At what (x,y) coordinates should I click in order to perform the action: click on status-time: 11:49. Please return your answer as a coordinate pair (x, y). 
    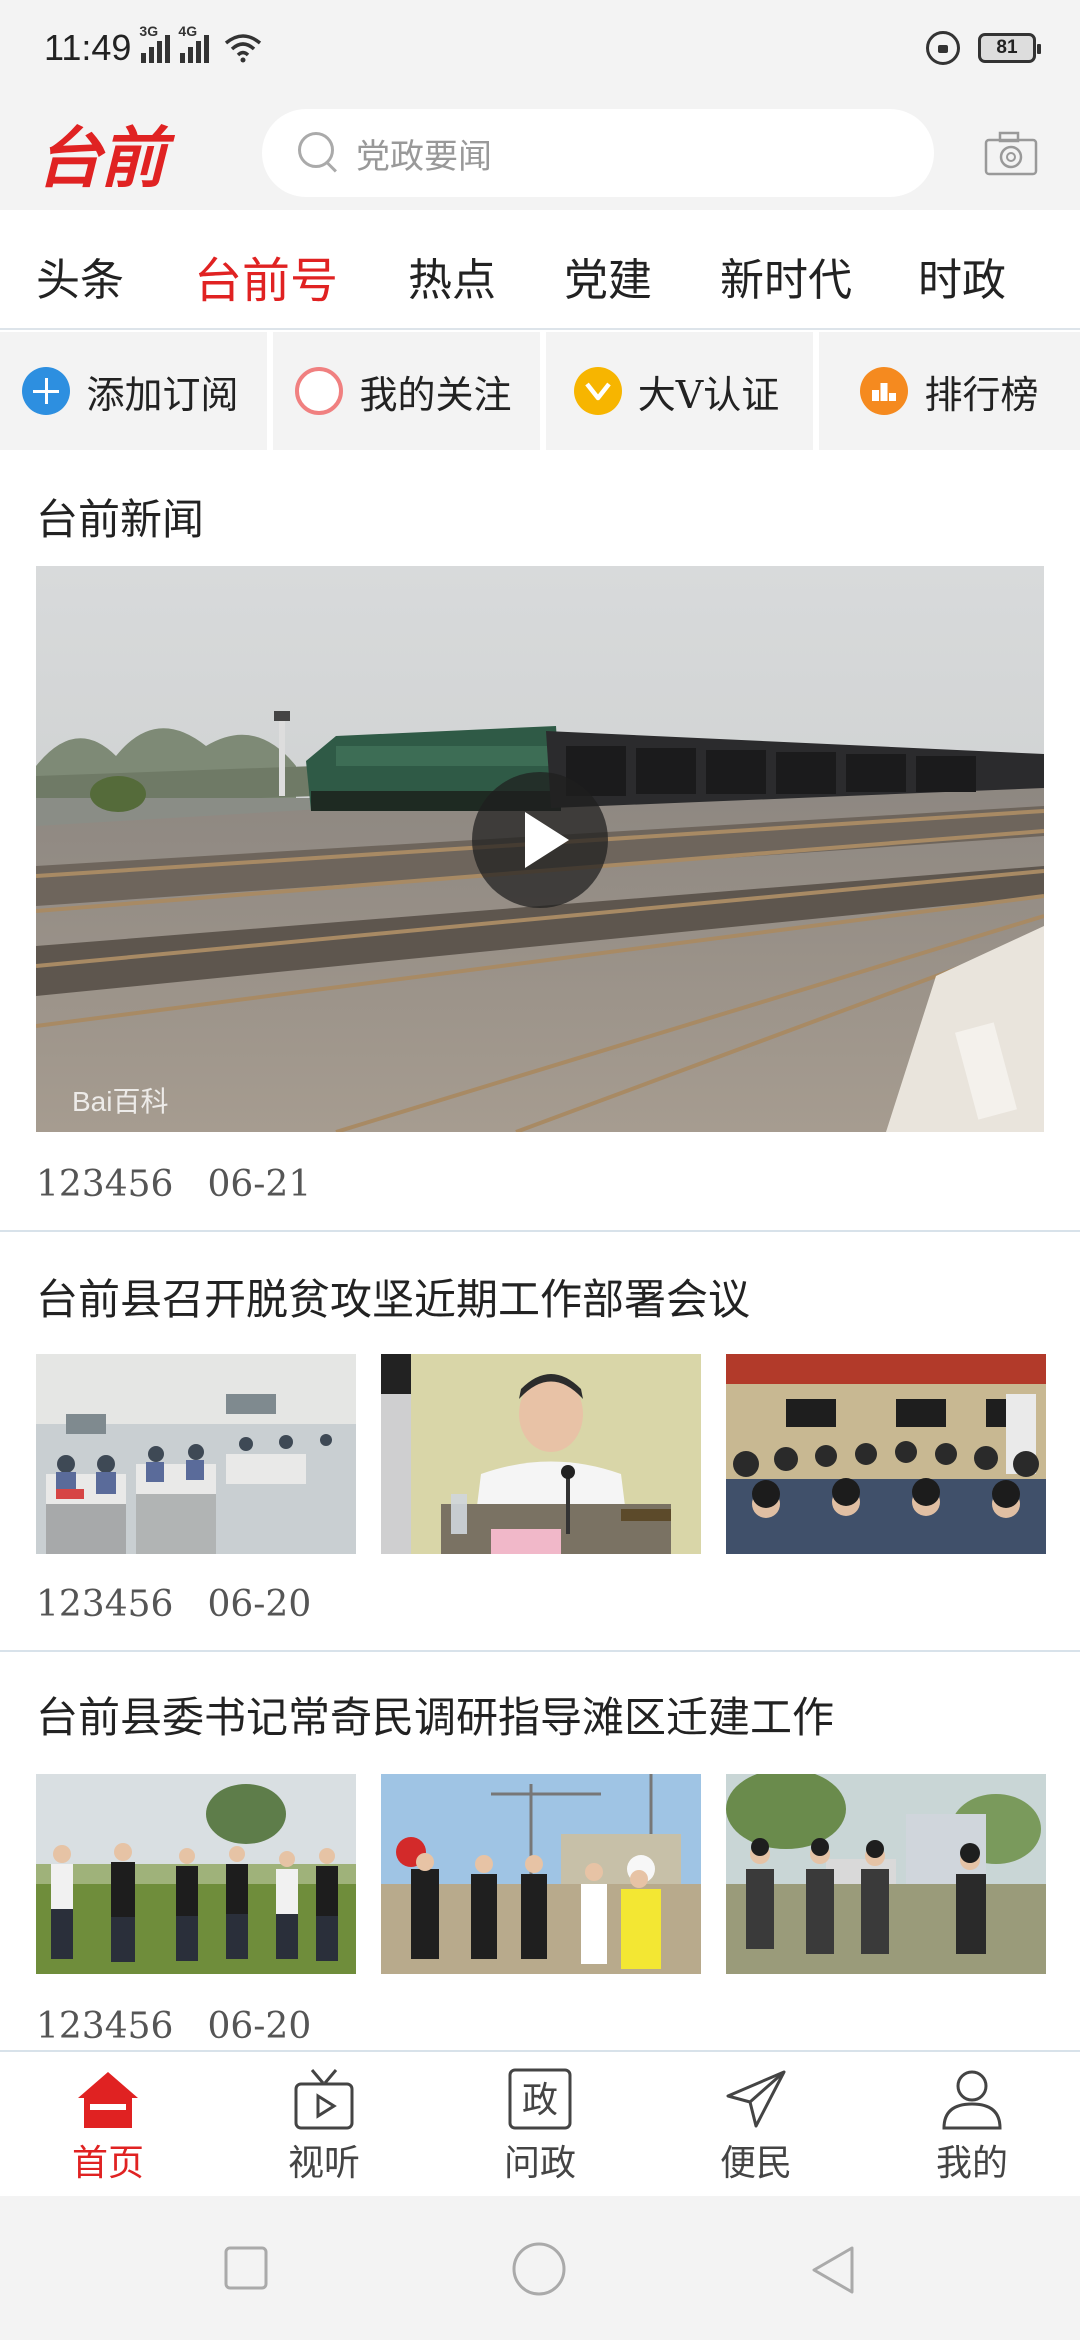
    Looking at the image, I should click on (88, 47).